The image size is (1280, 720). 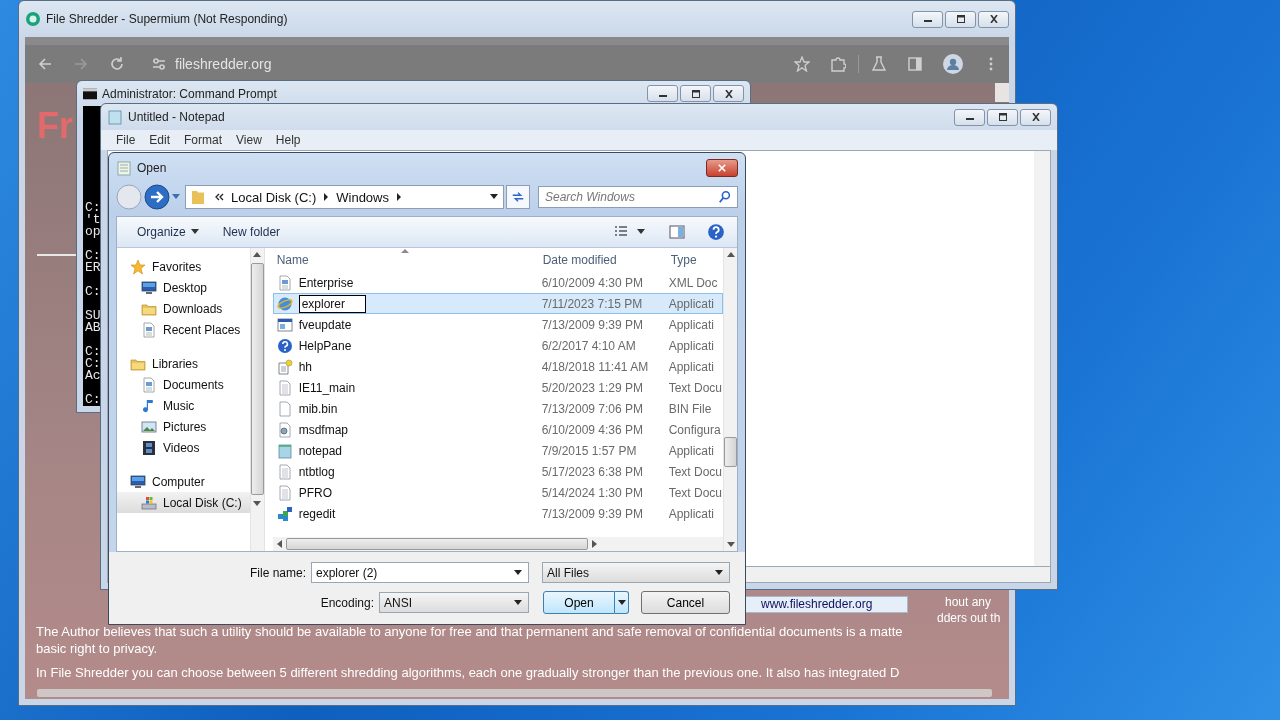 What do you see at coordinates (183, 447) in the screenshot?
I see `nav-item: Videos` at bounding box center [183, 447].